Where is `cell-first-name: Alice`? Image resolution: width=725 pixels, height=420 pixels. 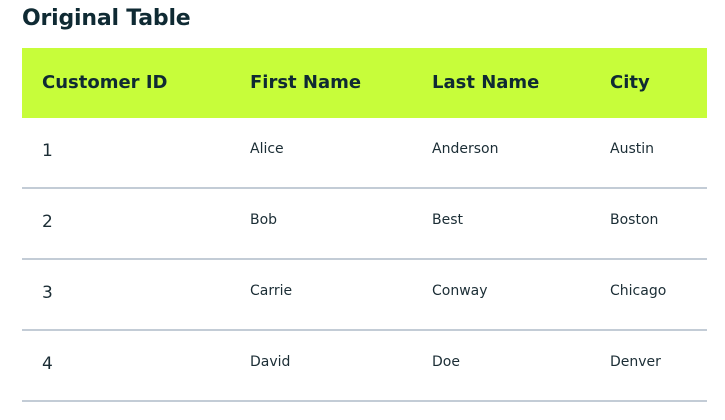 cell-first-name: Alice is located at coordinates (267, 149).